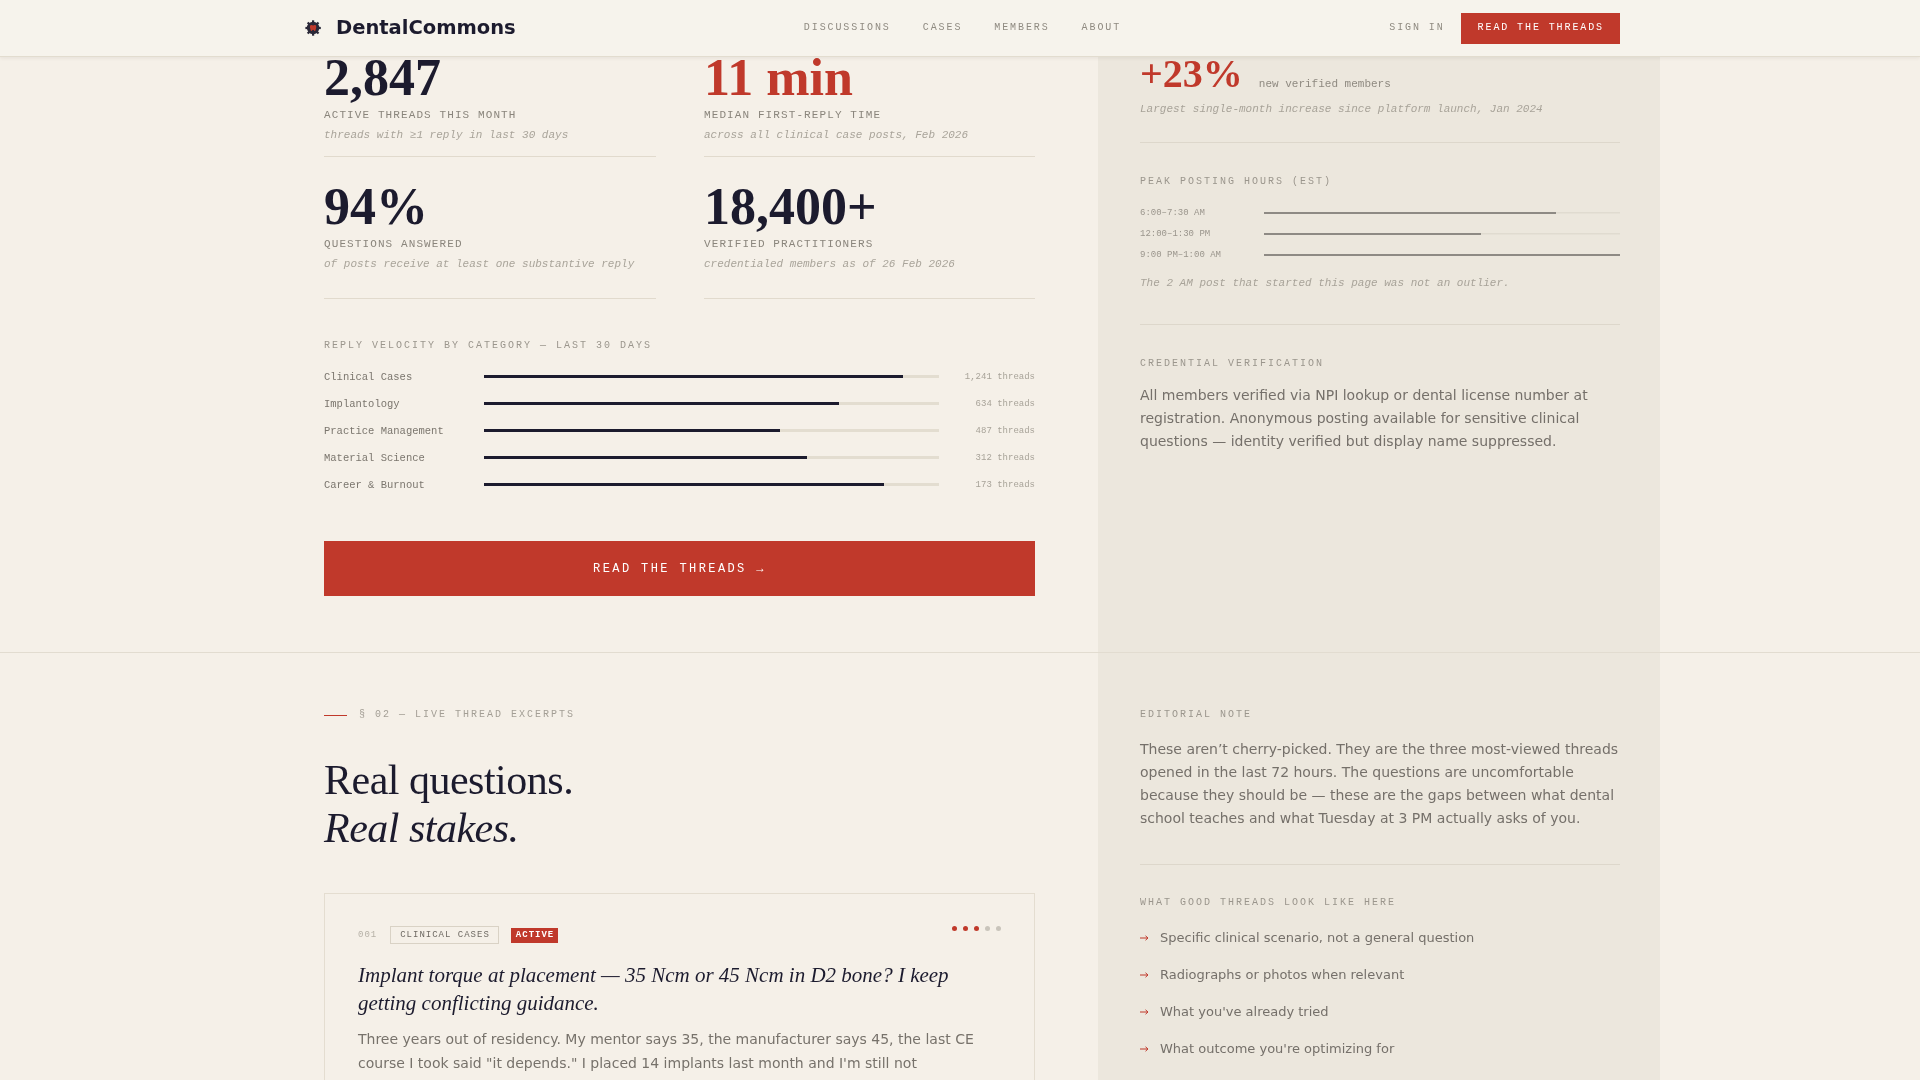  I want to click on accent-line, so click(335, 715).